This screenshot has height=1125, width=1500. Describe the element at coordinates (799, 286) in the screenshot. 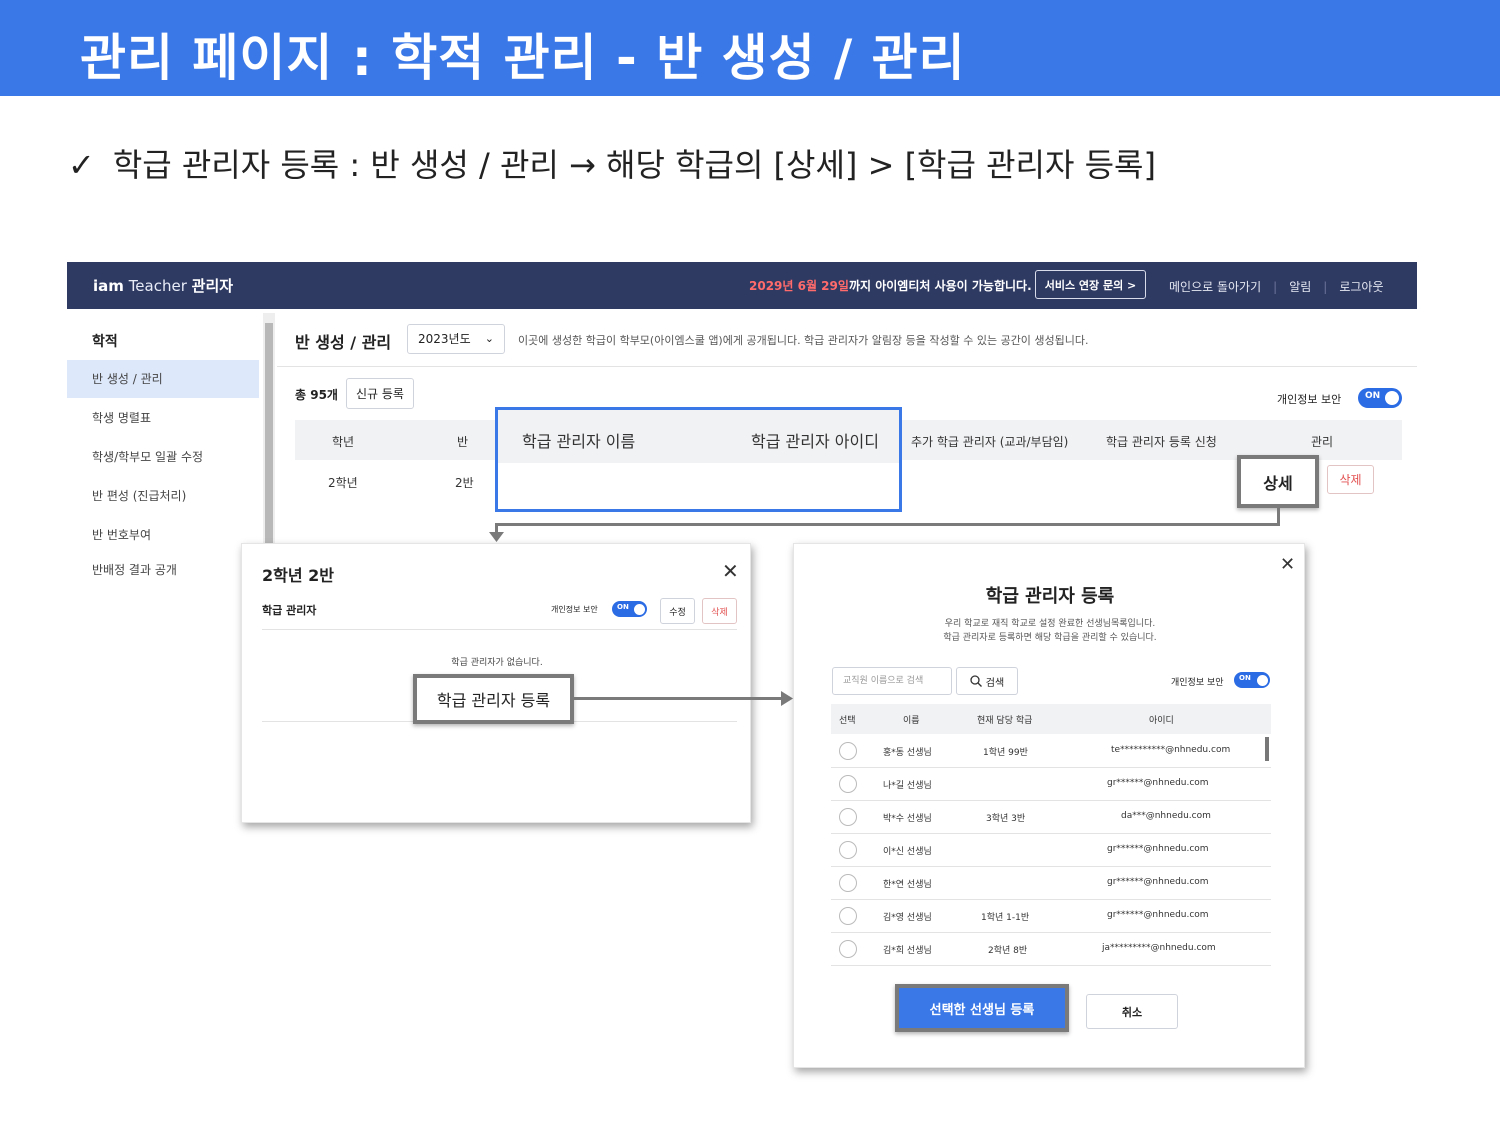

I see `notice-date: 2029년 6월 29일` at that location.